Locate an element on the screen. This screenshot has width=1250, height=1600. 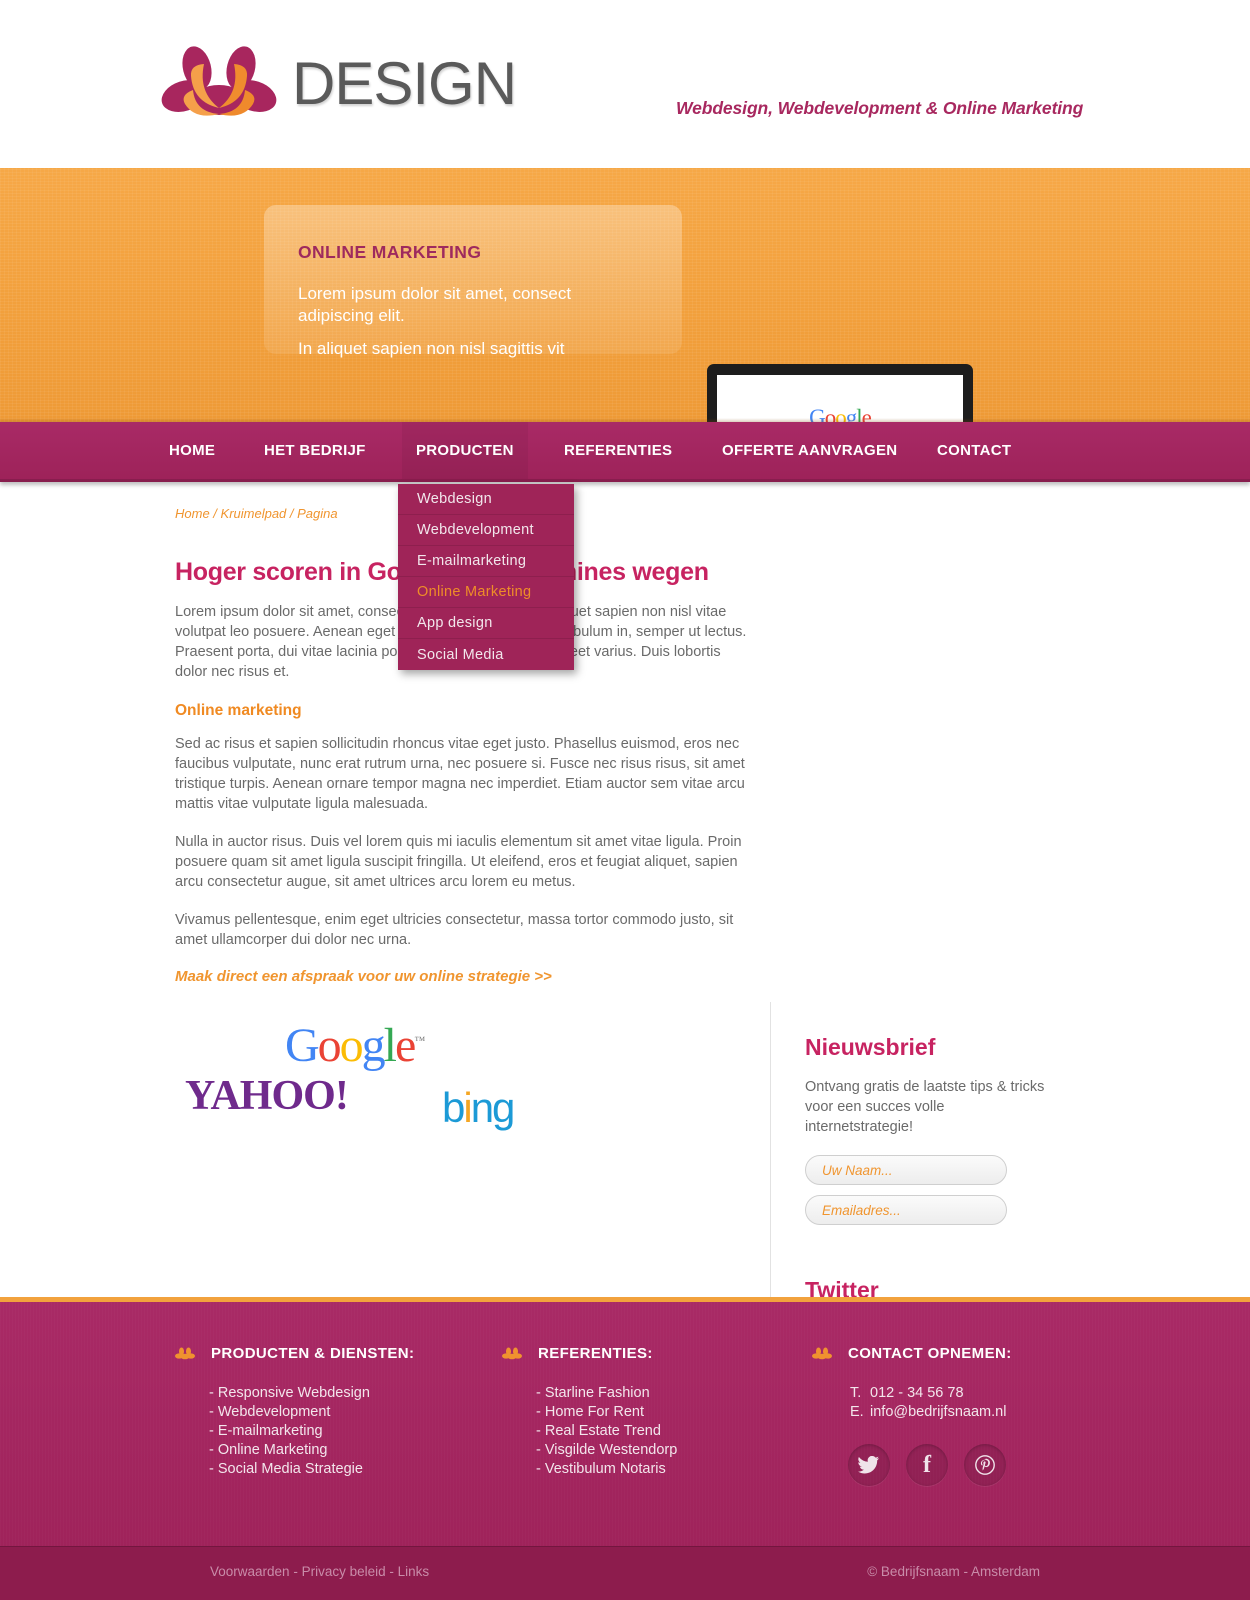
nav-item-offerte-aanvragen: OFFERTE AANVRAGEN is located at coordinates (809, 450).